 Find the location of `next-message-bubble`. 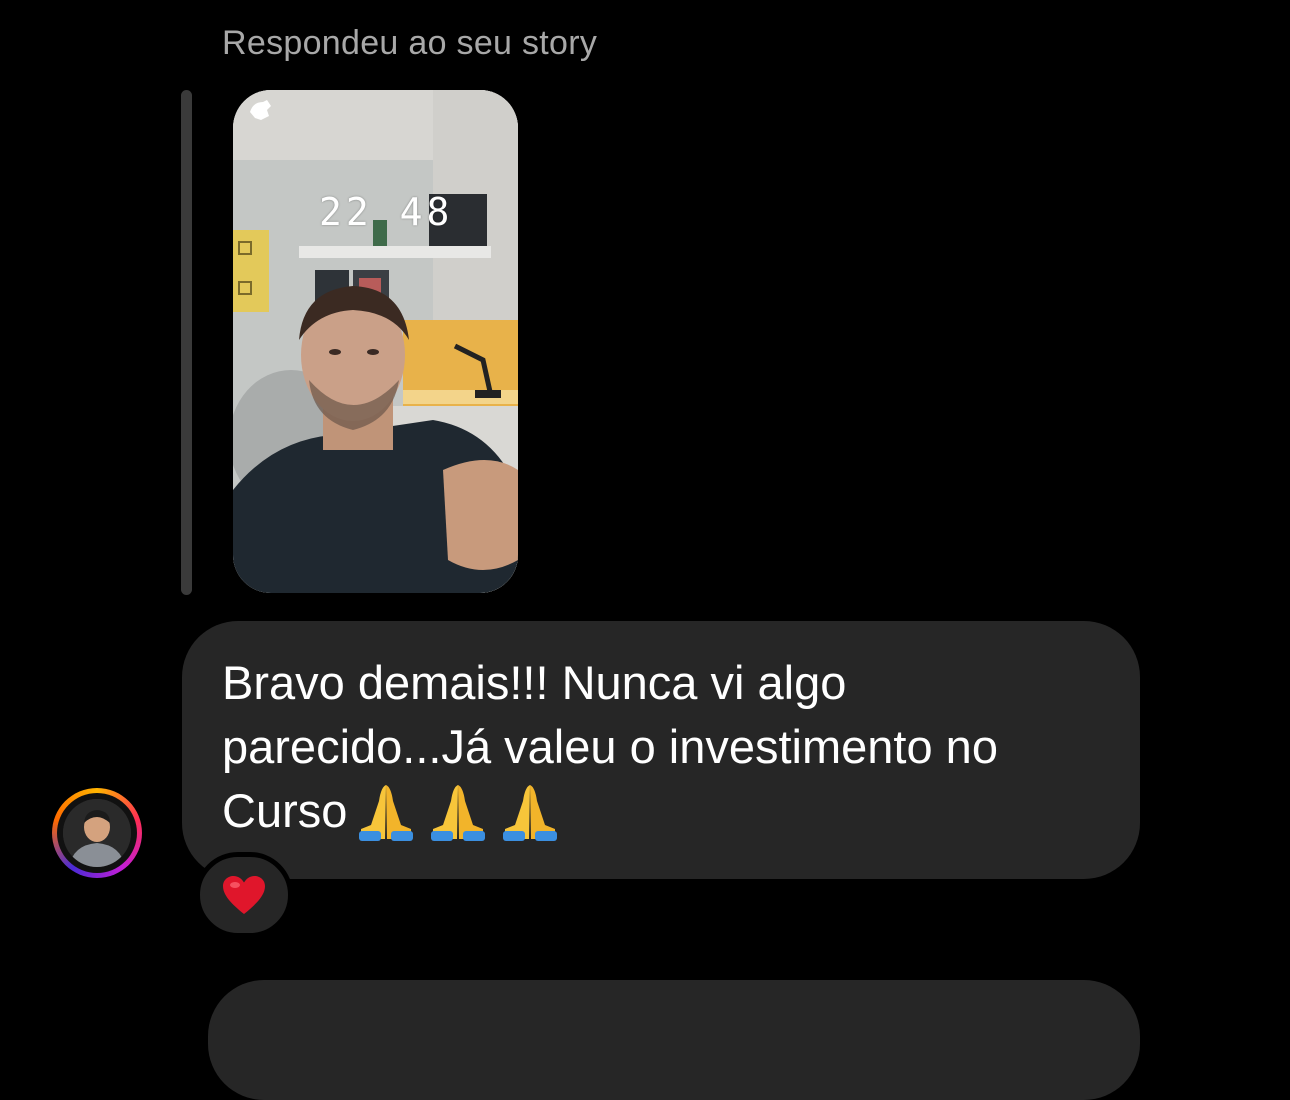

next-message-bubble is located at coordinates (674, 1040).